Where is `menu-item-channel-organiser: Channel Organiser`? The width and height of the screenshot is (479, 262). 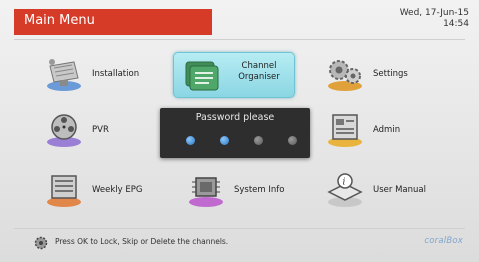
menu-item-channel-organiser: Channel Organiser is located at coordinates (234, 75).